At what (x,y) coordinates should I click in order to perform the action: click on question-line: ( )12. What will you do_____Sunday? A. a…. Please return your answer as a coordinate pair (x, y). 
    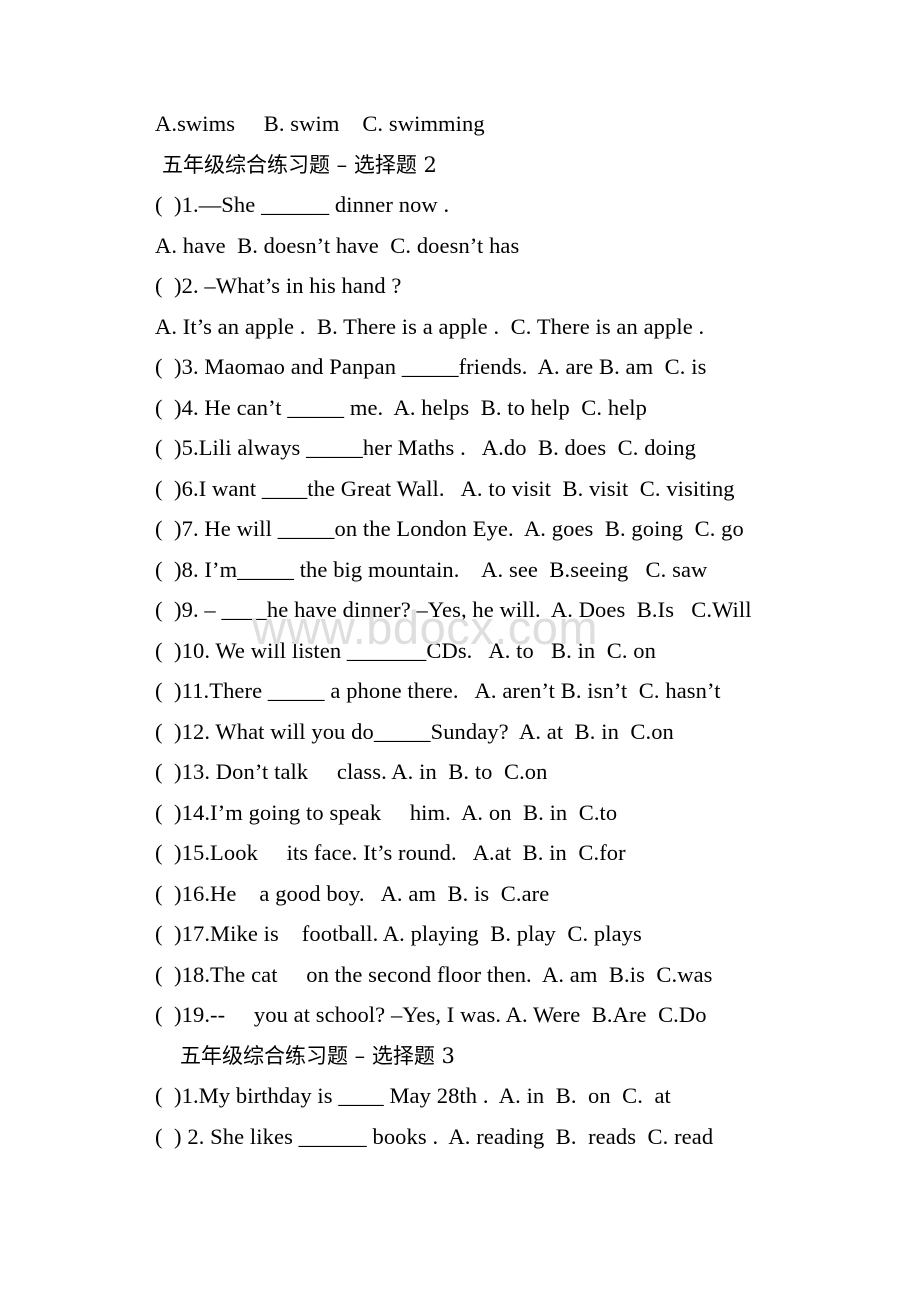
    Looking at the image, I should click on (414, 731).